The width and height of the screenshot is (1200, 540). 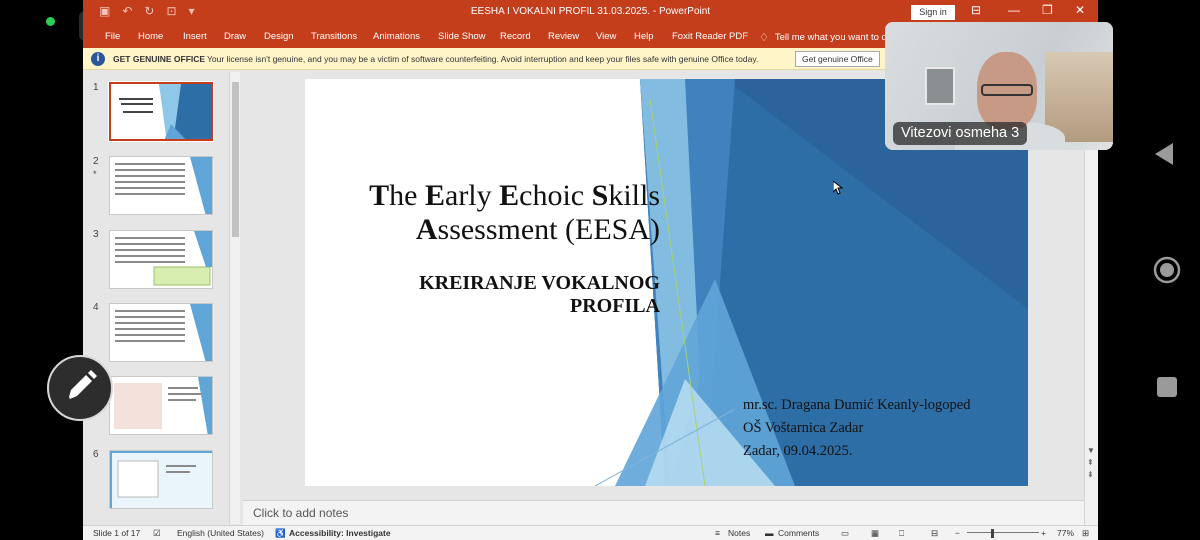 I want to click on title-initial: T, so click(x=379, y=195).